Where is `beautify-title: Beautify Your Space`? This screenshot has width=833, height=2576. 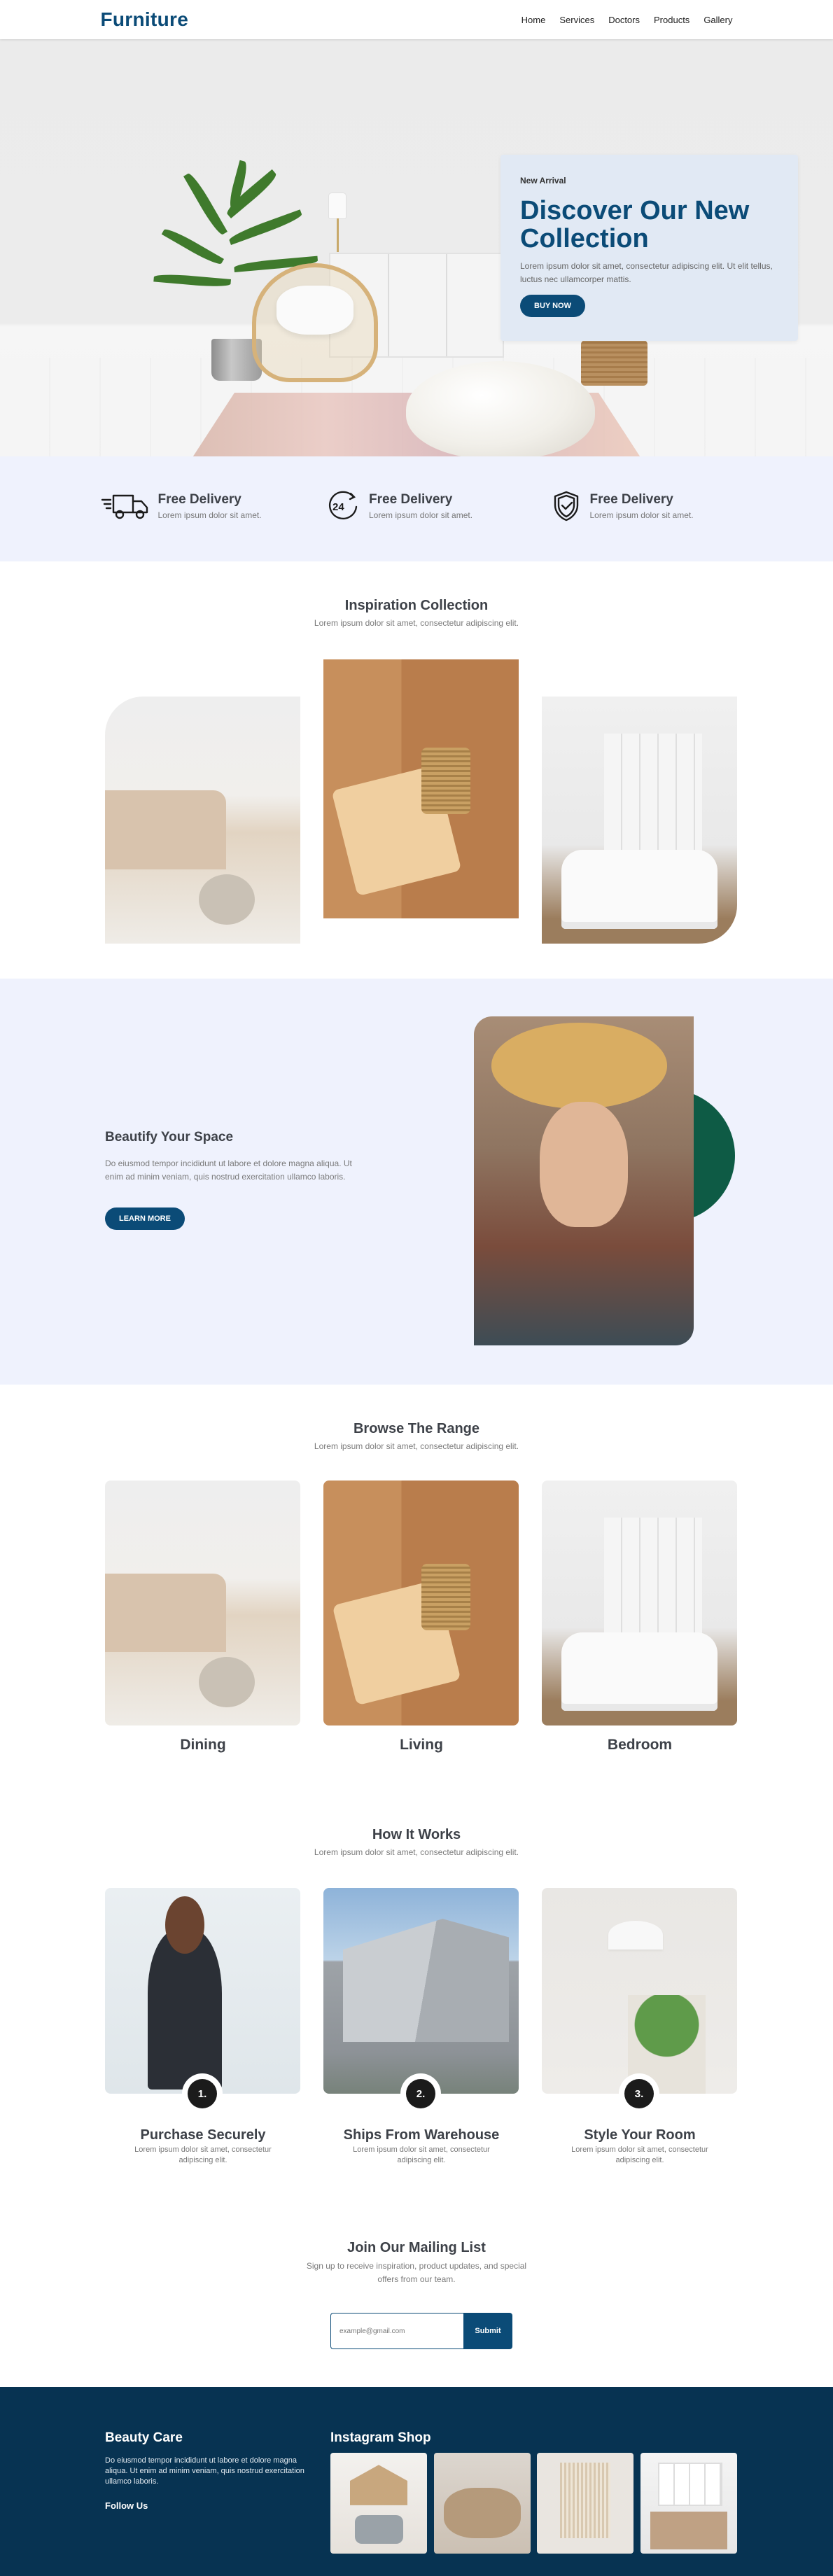
beautify-title: Beautify Your Space is located at coordinates (169, 1137).